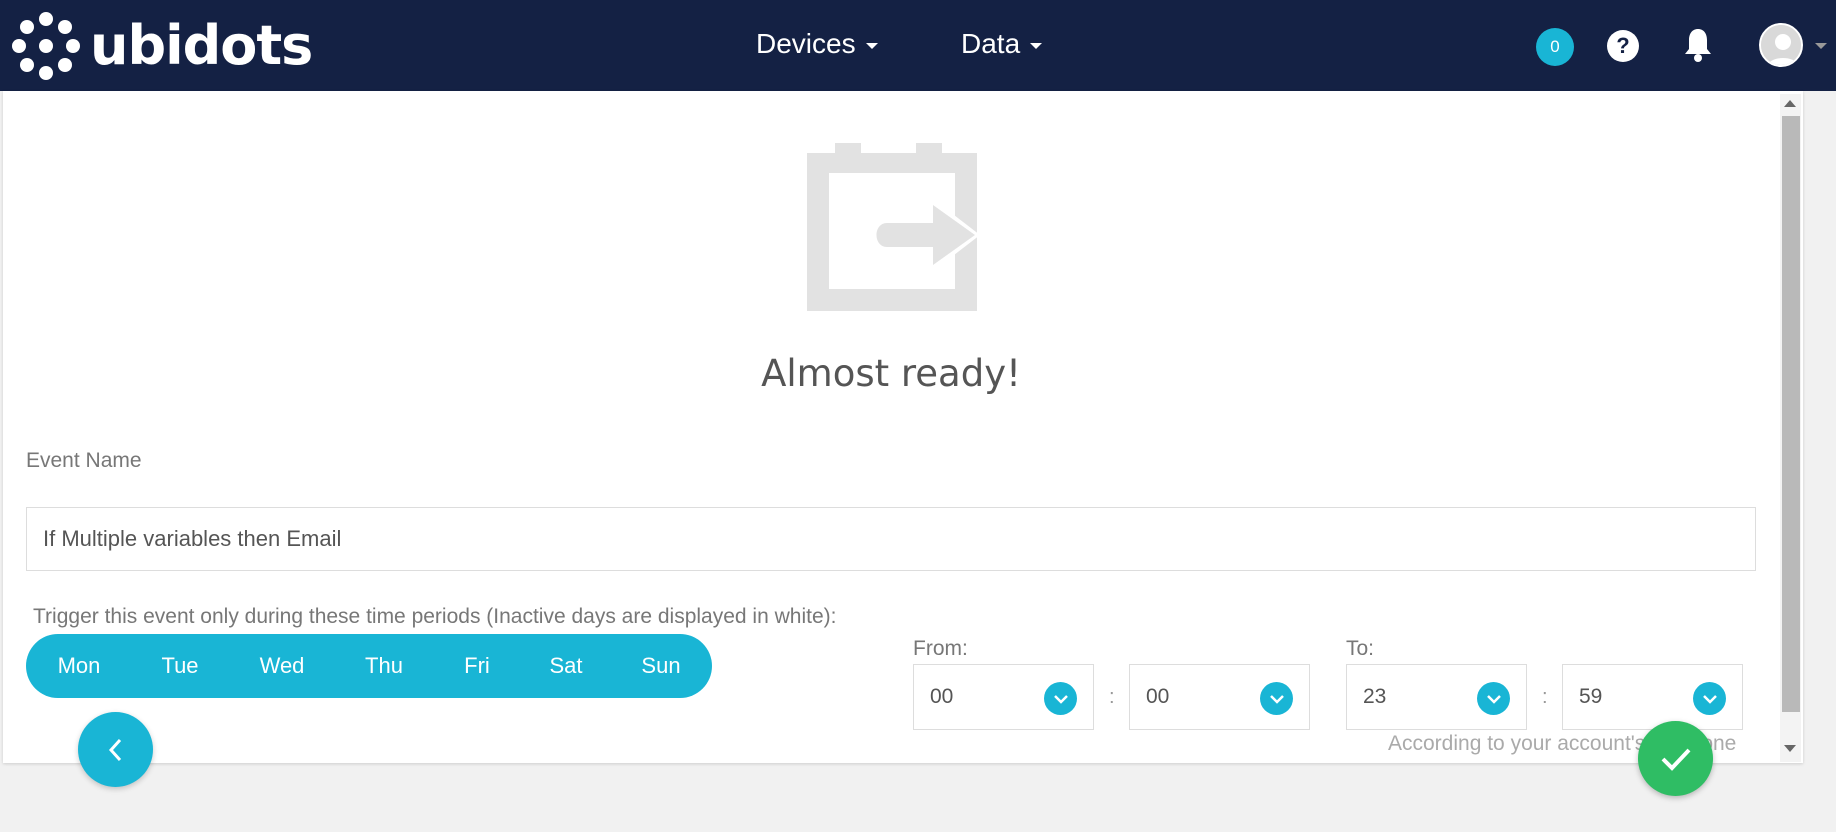  What do you see at coordinates (1436, 697) in the screenshot?
I see `to-hour-select: 23` at bounding box center [1436, 697].